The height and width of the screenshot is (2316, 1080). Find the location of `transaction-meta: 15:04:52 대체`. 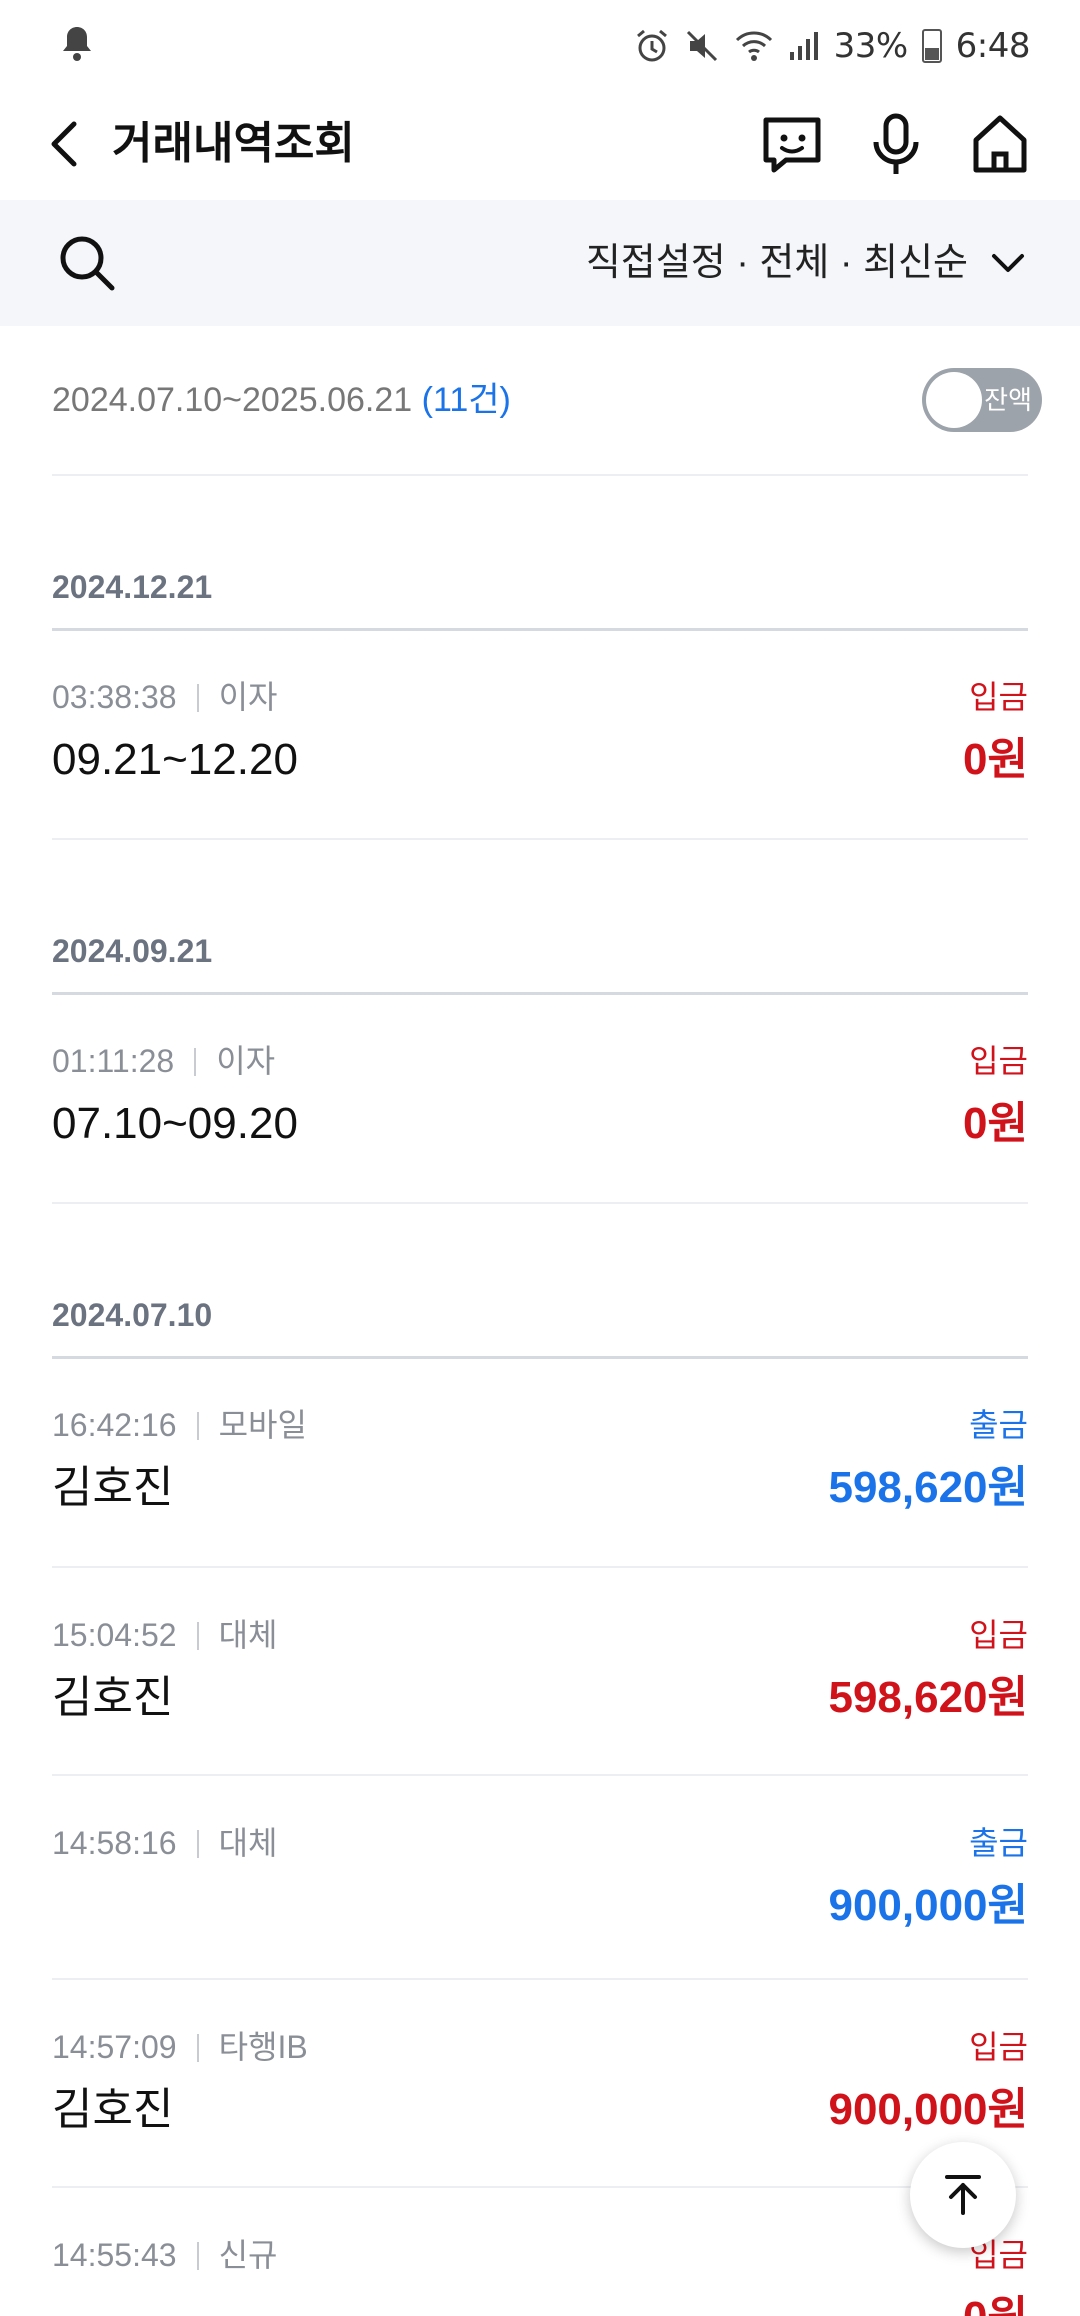

transaction-meta: 15:04:52 대체 is located at coordinates (164, 1635).